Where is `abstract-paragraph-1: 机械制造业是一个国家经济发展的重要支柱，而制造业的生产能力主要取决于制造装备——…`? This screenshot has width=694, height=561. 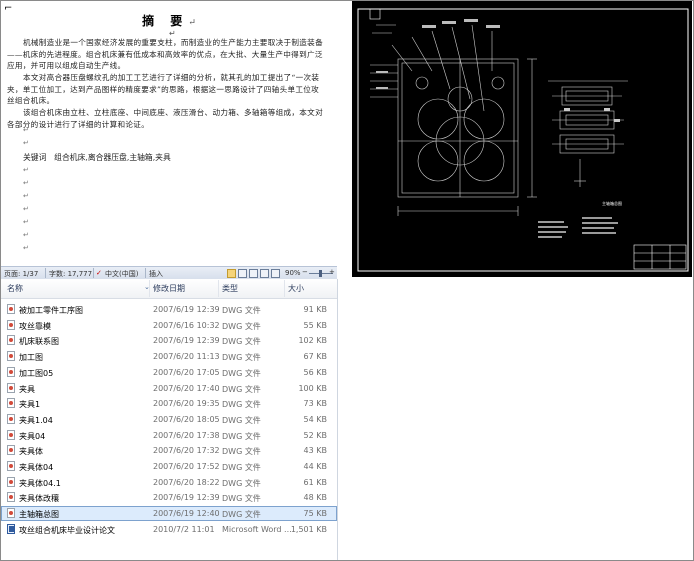 abstract-paragraph-1: 机械制造业是一个国家经济发展的重要支柱，而制造业的生产能力主要取决于制造装备——… is located at coordinates (165, 54).